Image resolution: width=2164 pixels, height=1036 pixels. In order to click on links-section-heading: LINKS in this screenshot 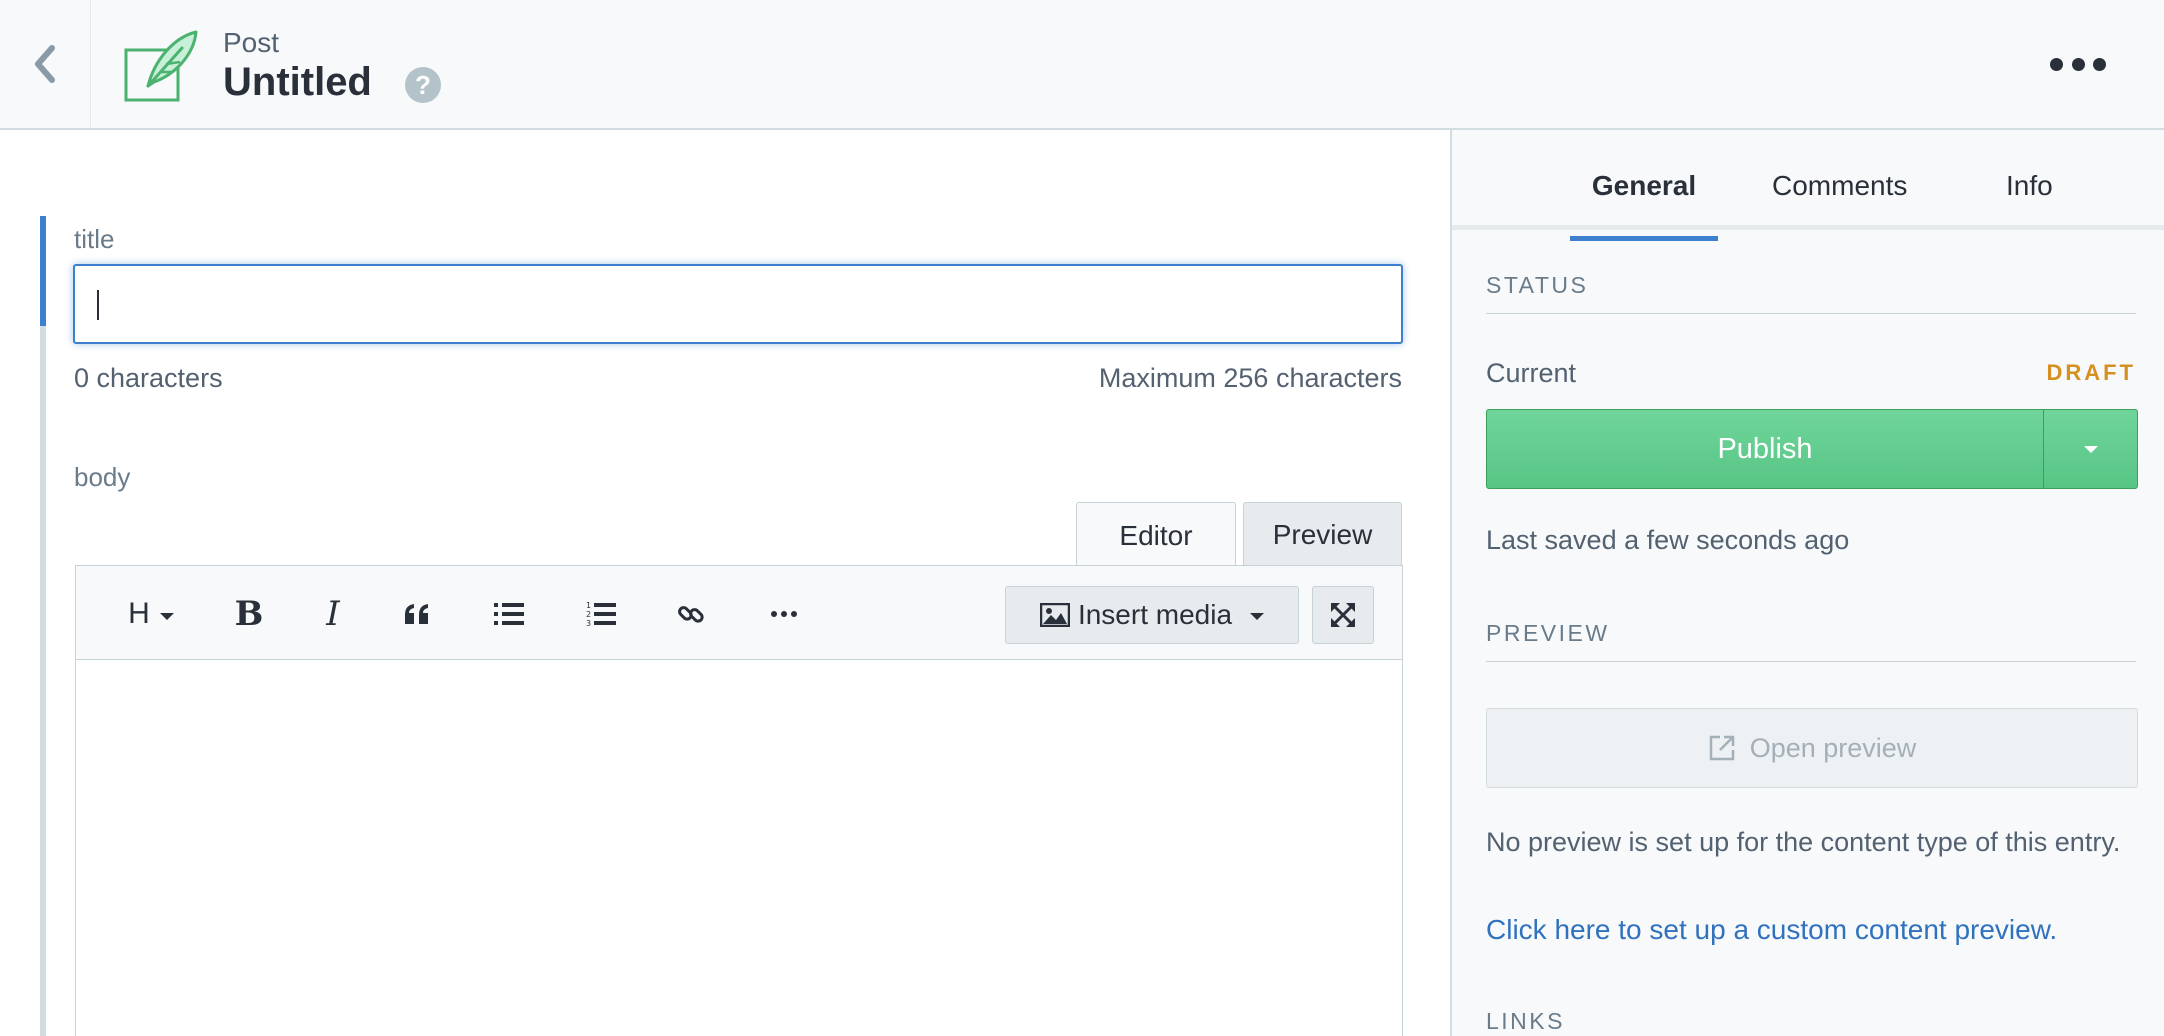, I will do `click(1525, 1021)`.